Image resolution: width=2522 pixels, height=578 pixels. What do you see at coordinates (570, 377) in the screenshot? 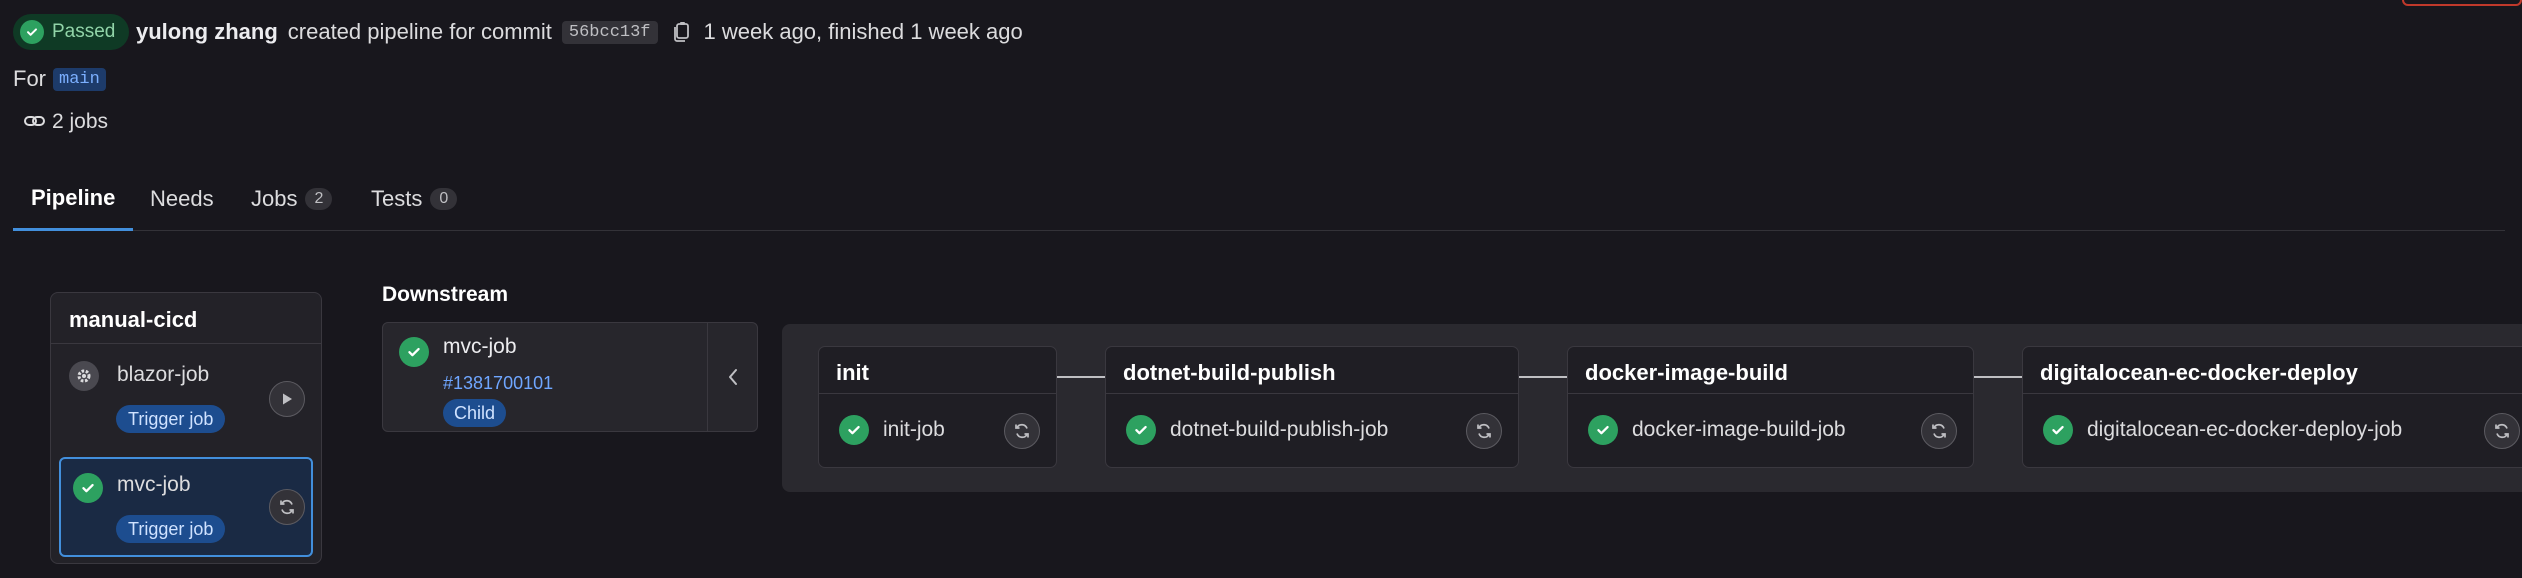
I see `downstream-pipeline-card: mvc-job #1381700101 Child` at bounding box center [570, 377].